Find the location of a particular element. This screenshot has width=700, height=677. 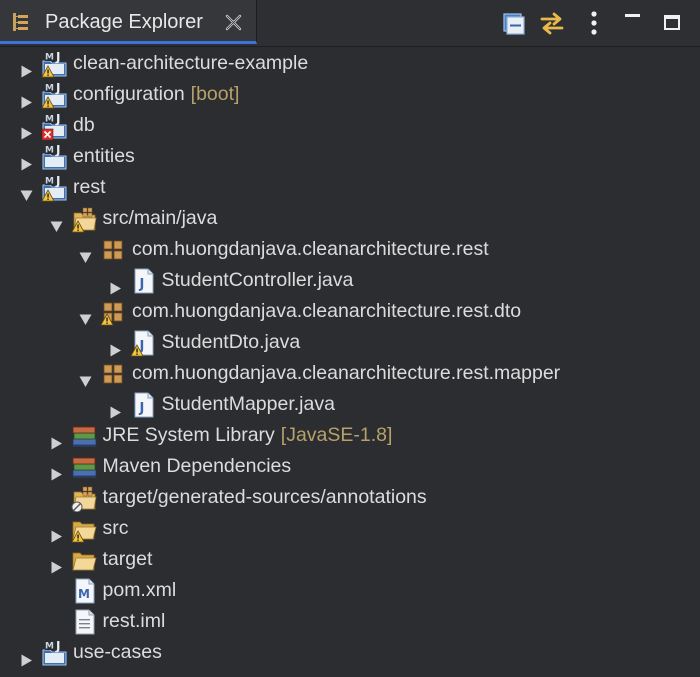

tree-item-decoration: [JavaSE-1.8] is located at coordinates (336, 435).